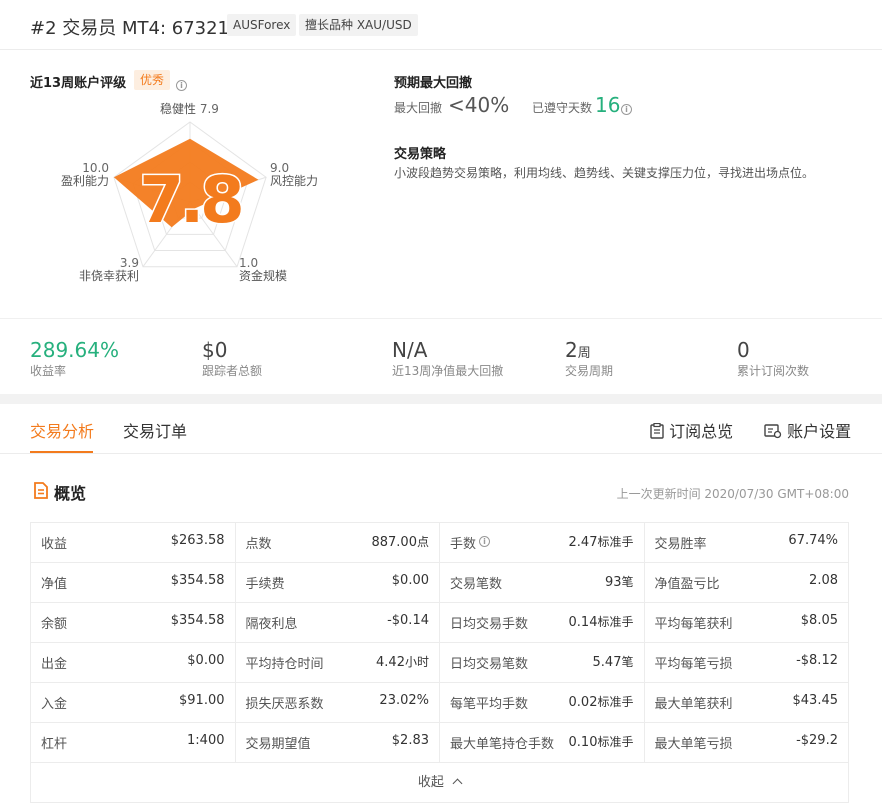 The height and width of the screenshot is (807, 882). I want to click on metric-value: $43.45, so click(815, 700).